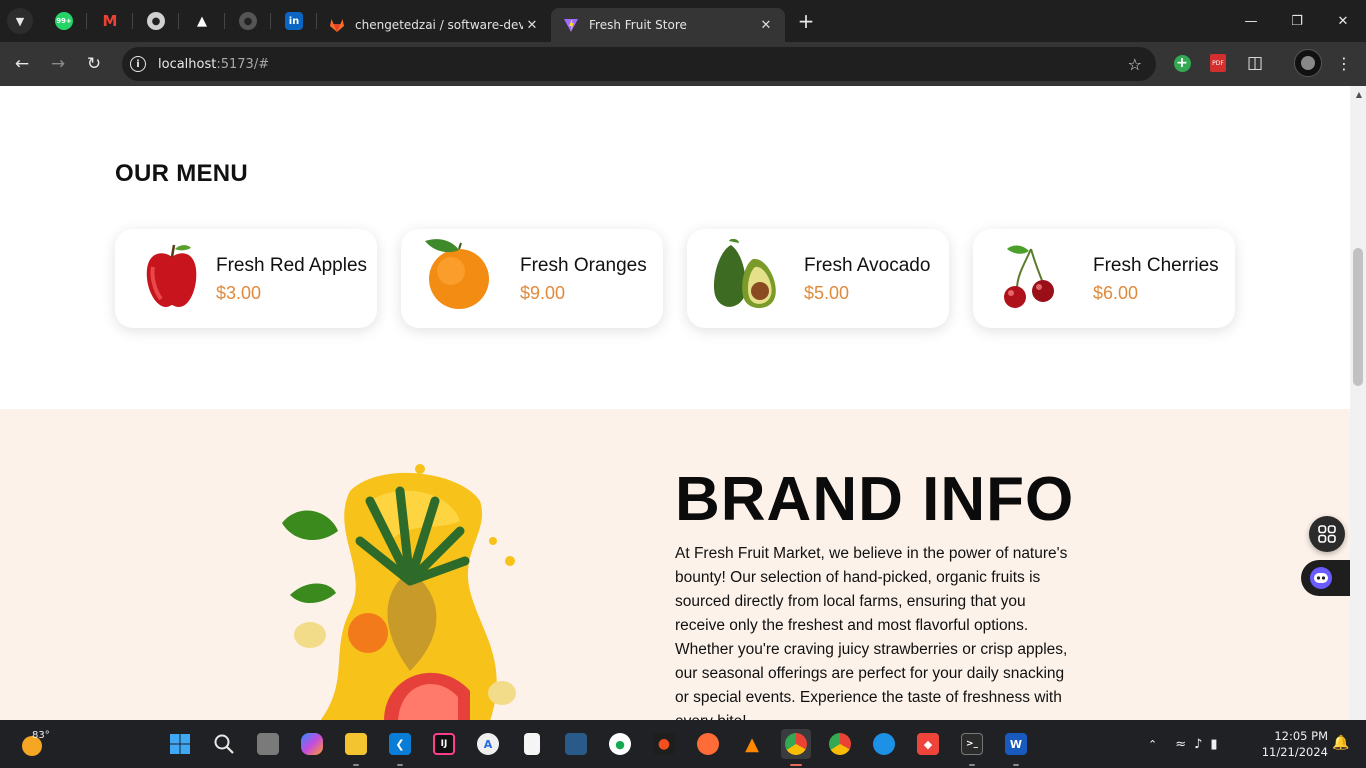 The image size is (1366, 768). Describe the element at coordinates (972, 744) in the screenshot. I see `terminal-icon: >_` at that location.